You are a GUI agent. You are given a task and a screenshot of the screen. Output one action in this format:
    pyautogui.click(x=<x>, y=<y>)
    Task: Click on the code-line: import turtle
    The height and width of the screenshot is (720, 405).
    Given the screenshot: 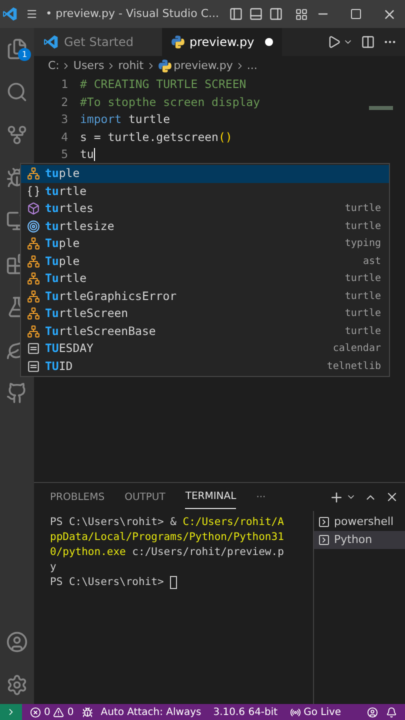 What is the action you would take?
    pyautogui.click(x=124, y=119)
    